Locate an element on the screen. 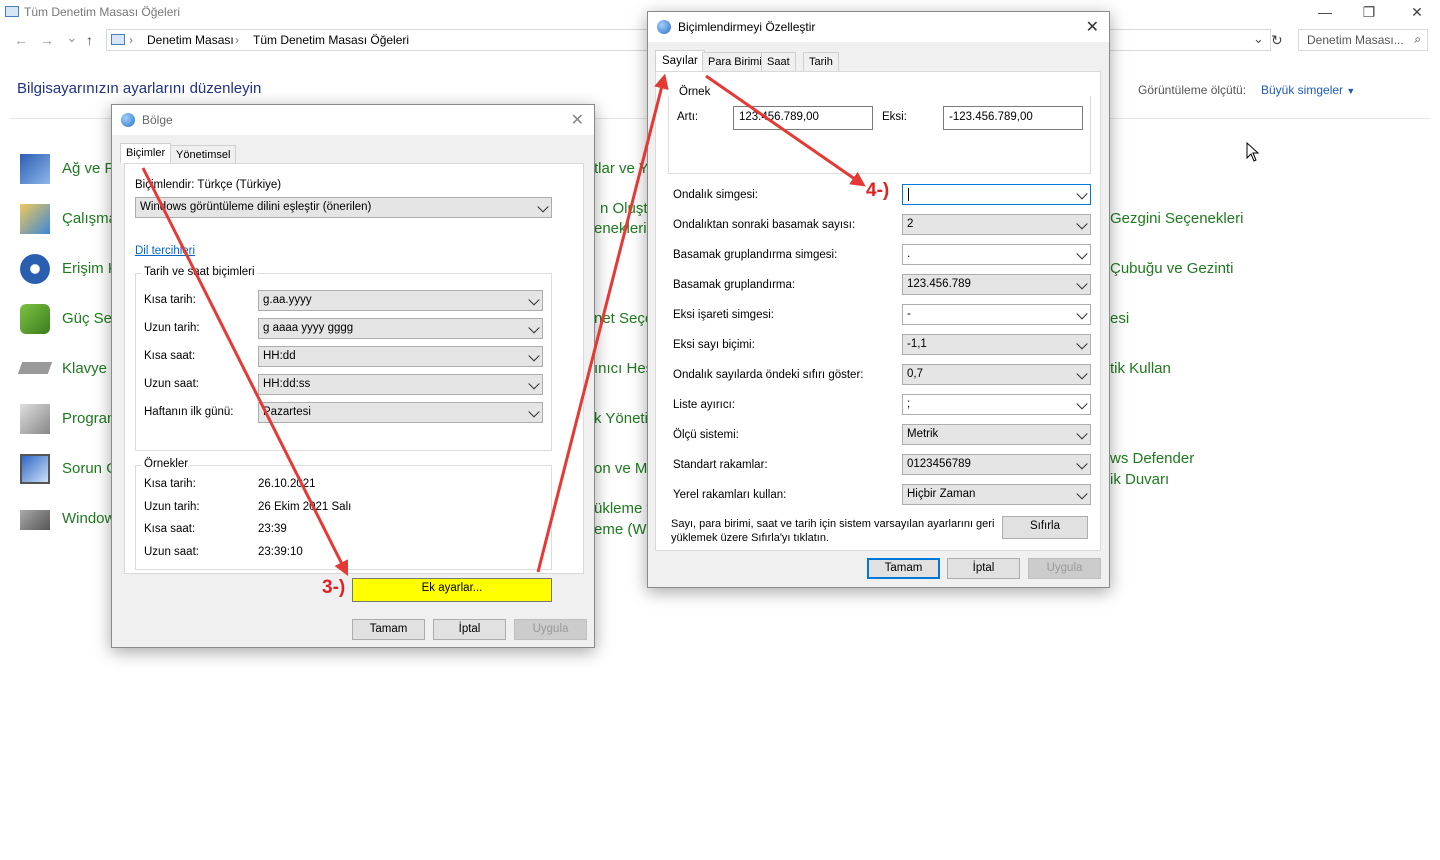 The image size is (1440, 860). step3-annotation: 3-) is located at coordinates (334, 587).